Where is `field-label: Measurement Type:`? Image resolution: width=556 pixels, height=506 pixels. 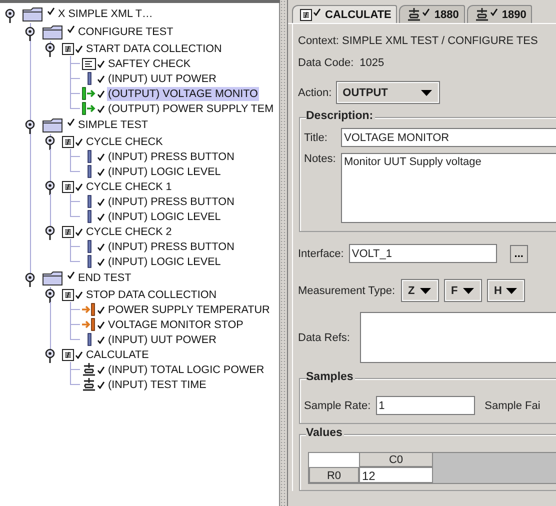 field-label: Measurement Type: is located at coordinates (347, 290).